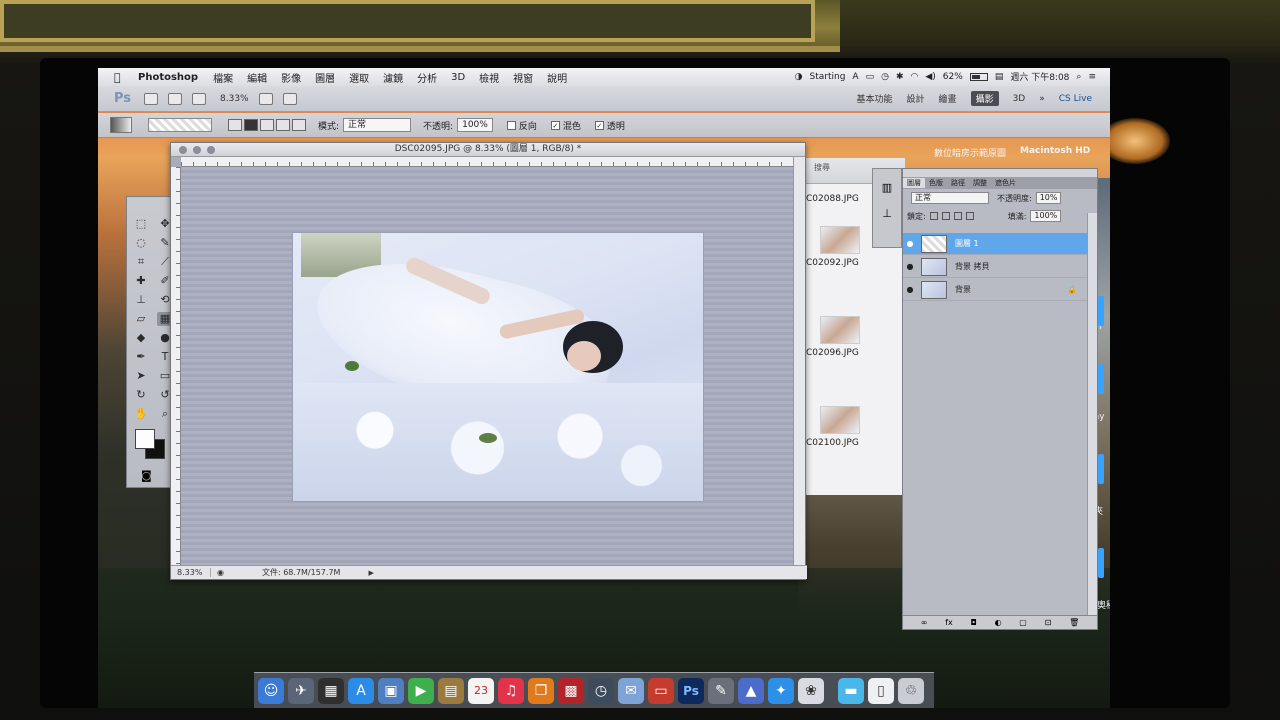 This screenshot has width=1280, height=720. Describe the element at coordinates (234, 99) in the screenshot. I see `zoom-level-field: 8.33%` at that location.